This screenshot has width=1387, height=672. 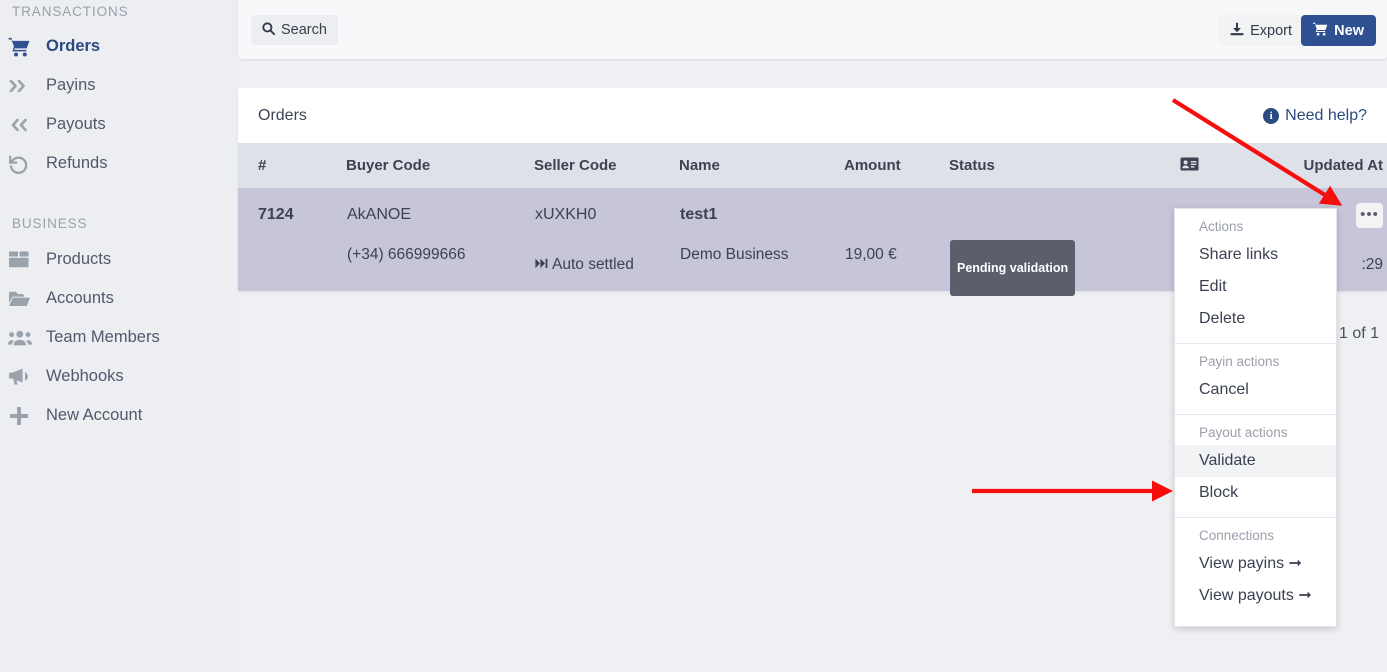 What do you see at coordinates (71, 85) in the screenshot?
I see `sidebar-item-label: Payins` at bounding box center [71, 85].